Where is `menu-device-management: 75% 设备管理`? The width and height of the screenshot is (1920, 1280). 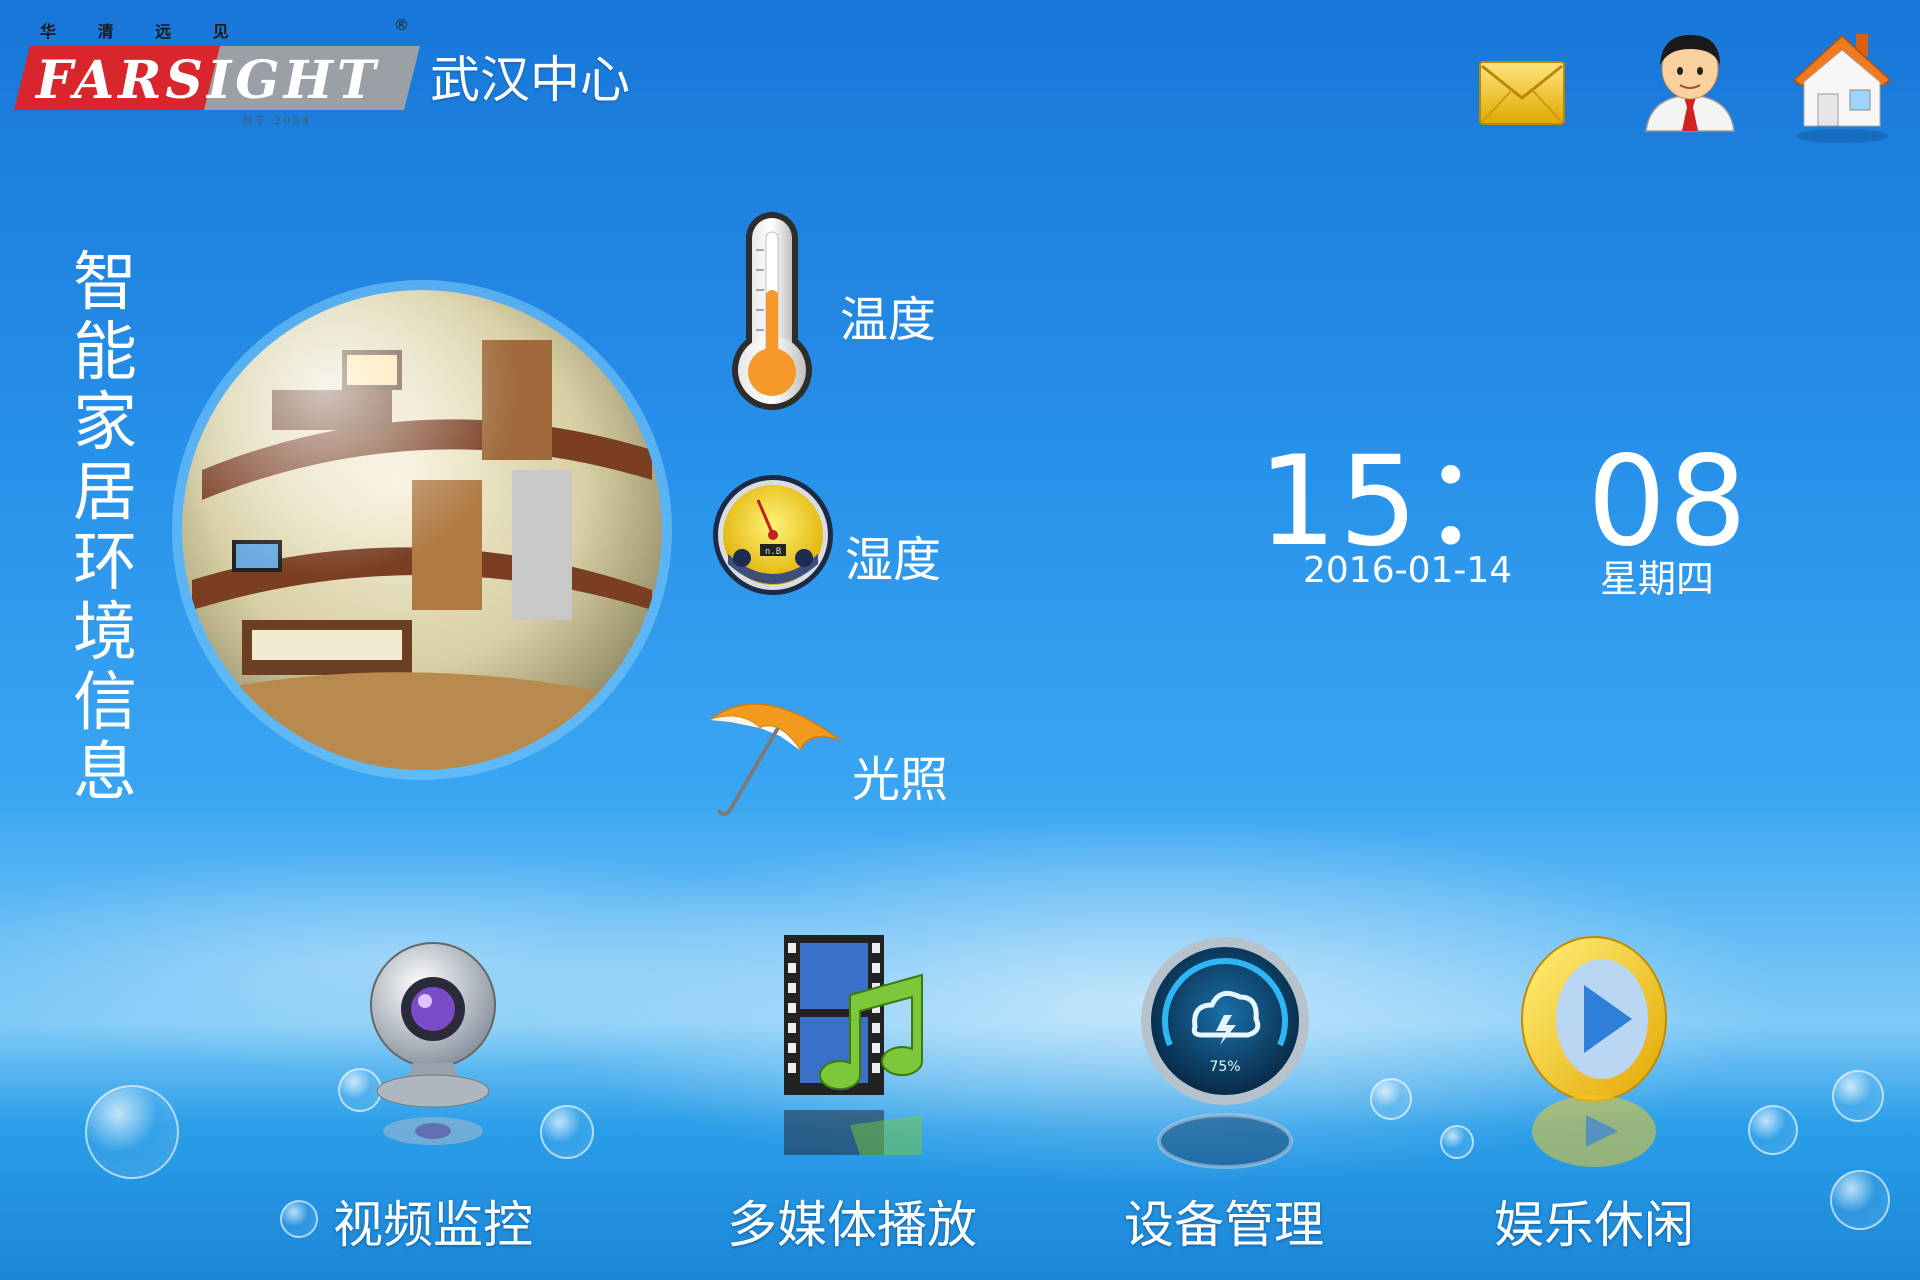
menu-device-management: 75% 设备管理 is located at coordinates (1224, 1100).